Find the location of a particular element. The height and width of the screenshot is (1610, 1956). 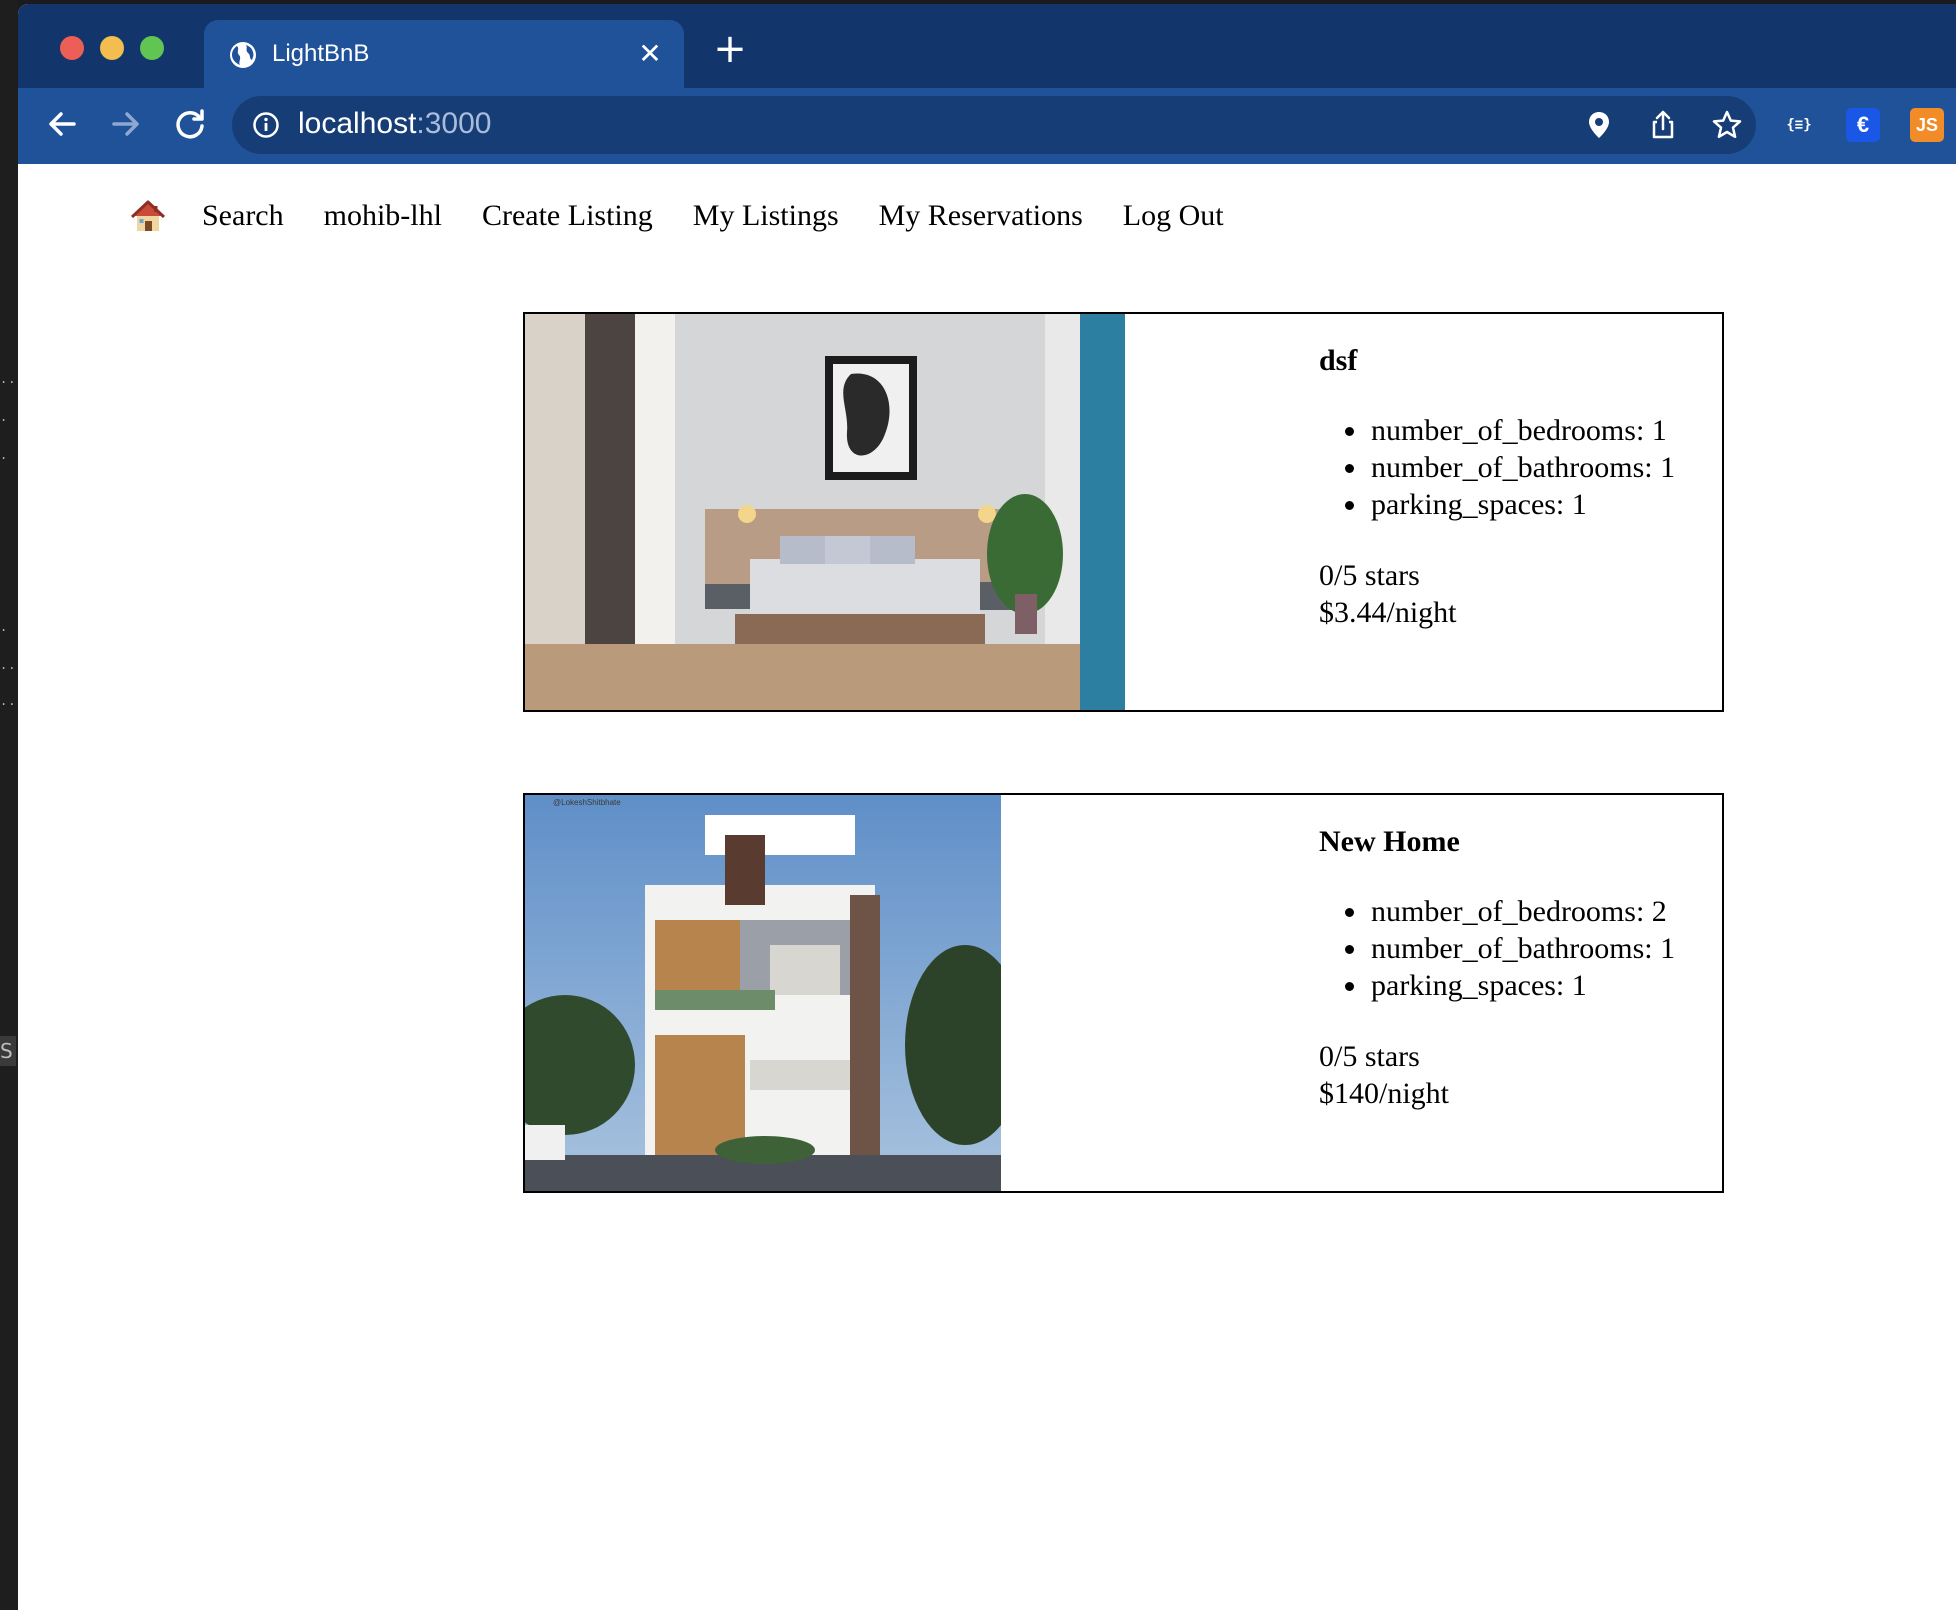

close-tab-icon: ✕ is located at coordinates (650, 54).